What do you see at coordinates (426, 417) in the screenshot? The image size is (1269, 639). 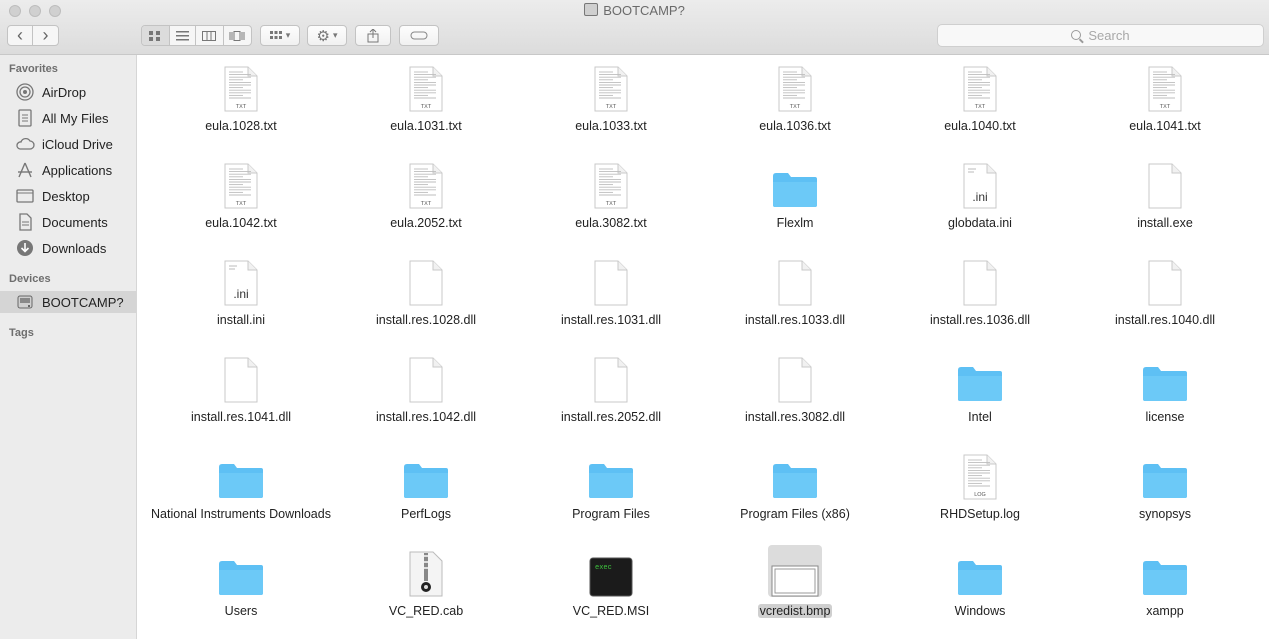 I see `file-name: install.res.1042.dll` at bounding box center [426, 417].